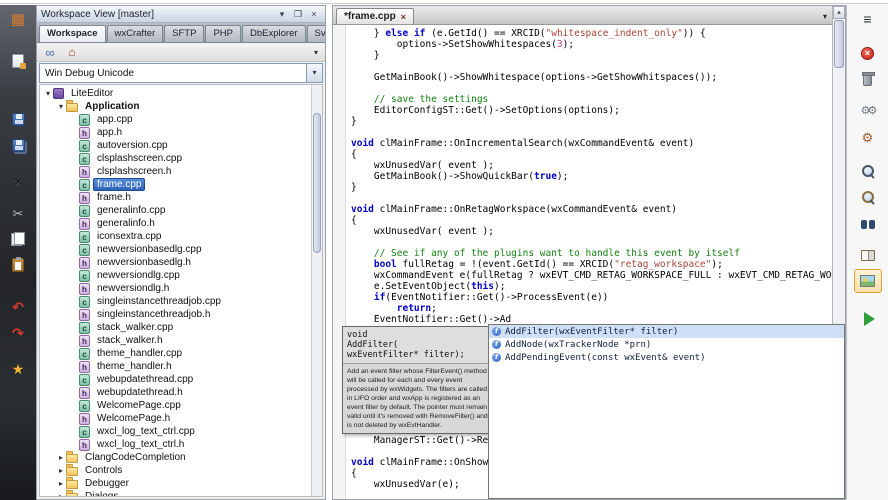  Describe the element at coordinates (282, 14) in the screenshot. I see `dock-menu-button: ▾` at that location.